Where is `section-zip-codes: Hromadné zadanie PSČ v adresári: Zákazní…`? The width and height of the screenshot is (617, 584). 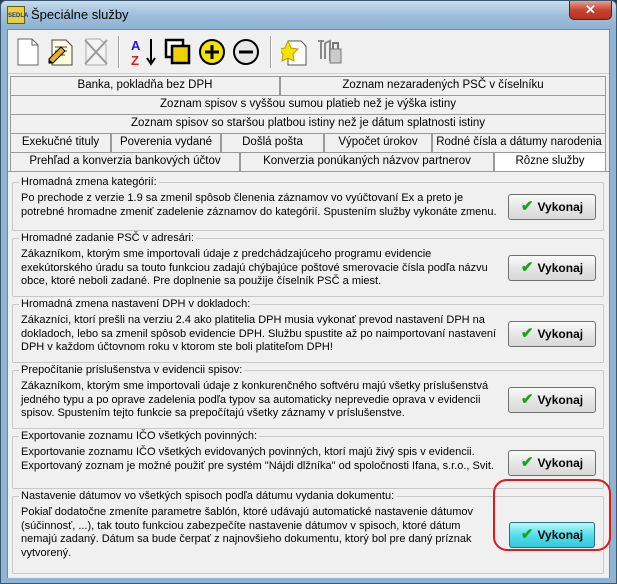
section-zip-codes: Hromadné zadanie PSČ v adresári: Zákazní… is located at coordinates (308, 264).